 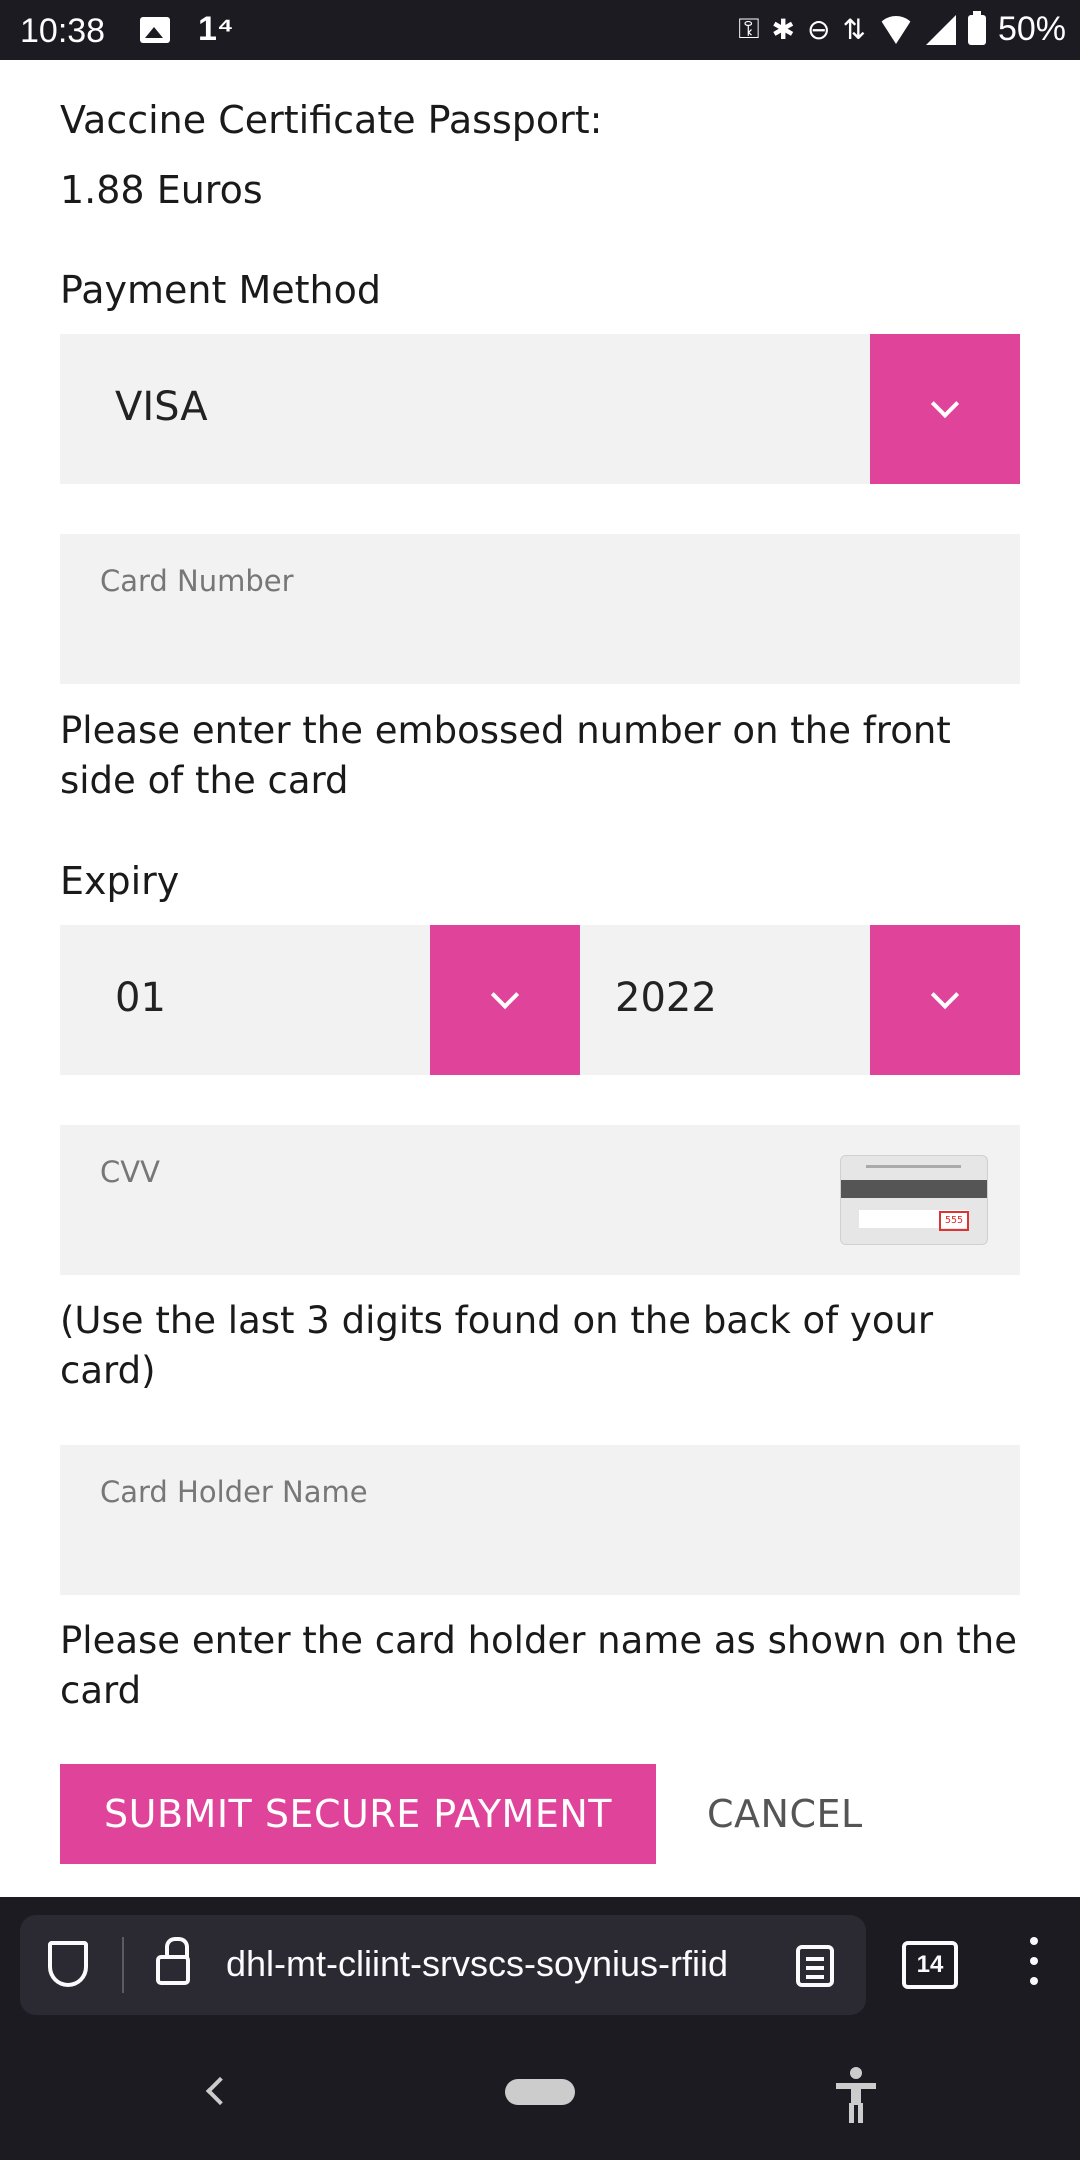 What do you see at coordinates (173, 1961) in the screenshot?
I see `lock-icon` at bounding box center [173, 1961].